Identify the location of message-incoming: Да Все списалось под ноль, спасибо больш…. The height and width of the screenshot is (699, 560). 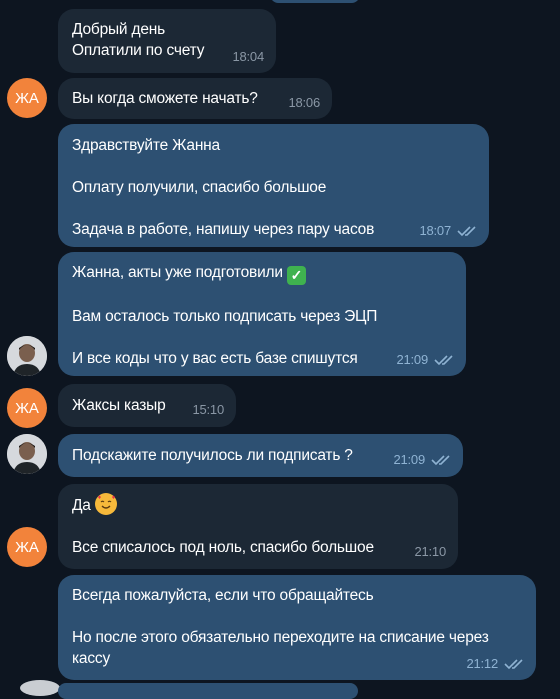
(258, 526).